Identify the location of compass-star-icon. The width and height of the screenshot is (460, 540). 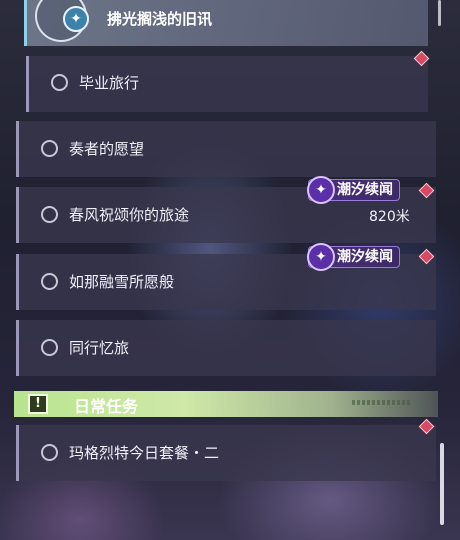
(76, 19).